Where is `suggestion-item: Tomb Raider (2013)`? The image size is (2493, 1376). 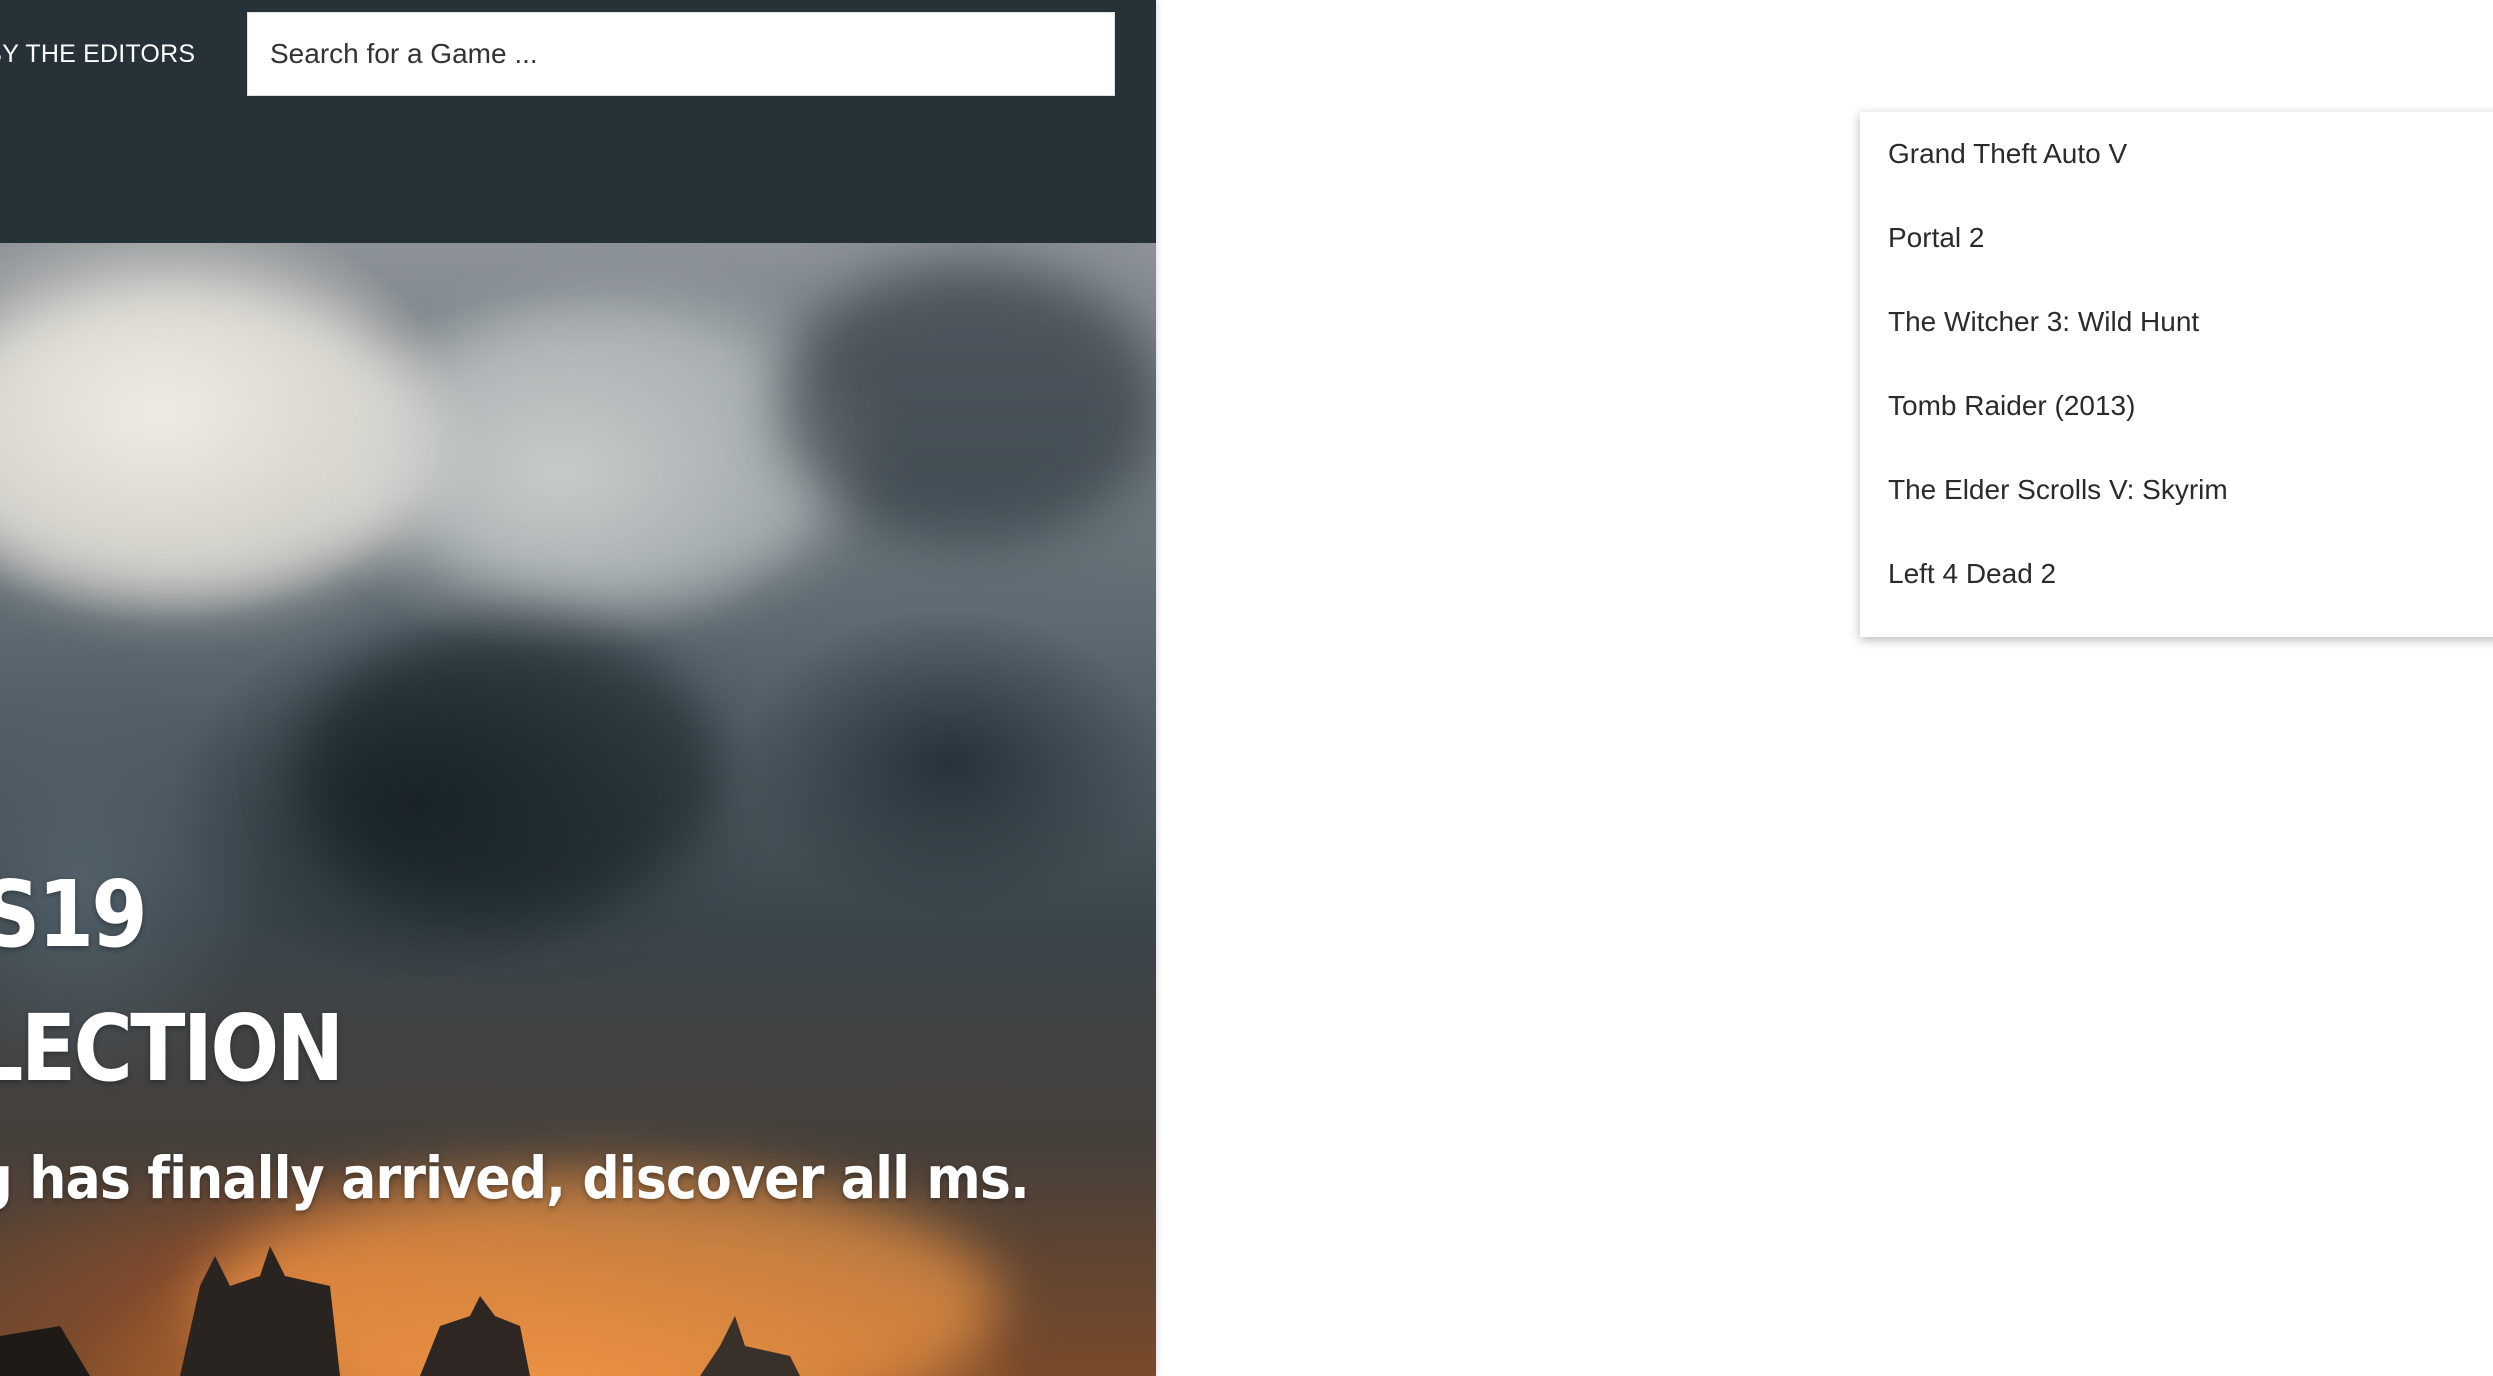 suggestion-item: Tomb Raider (2013) is located at coordinates (2176, 406).